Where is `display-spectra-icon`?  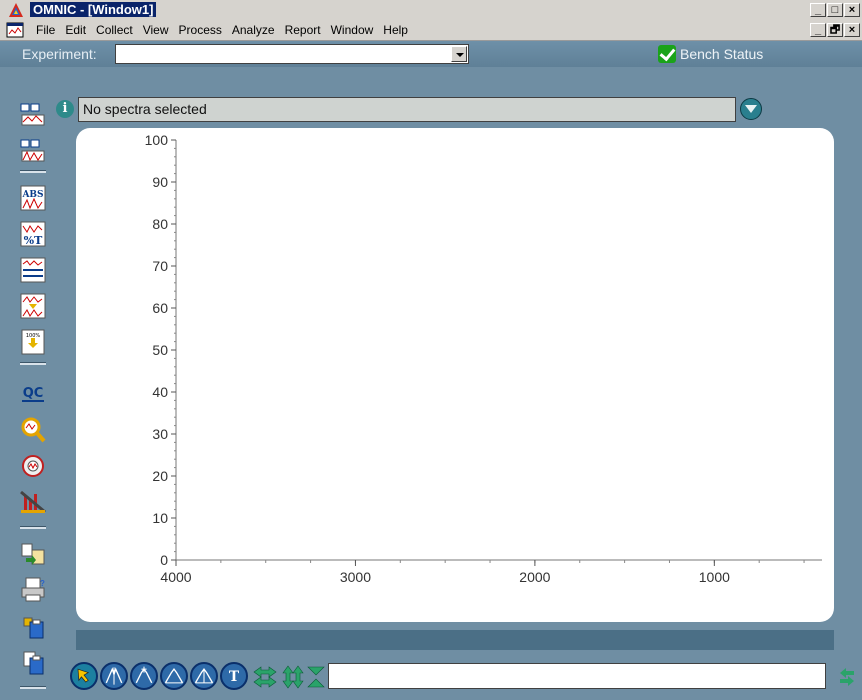 display-spectra-icon is located at coordinates (33, 114).